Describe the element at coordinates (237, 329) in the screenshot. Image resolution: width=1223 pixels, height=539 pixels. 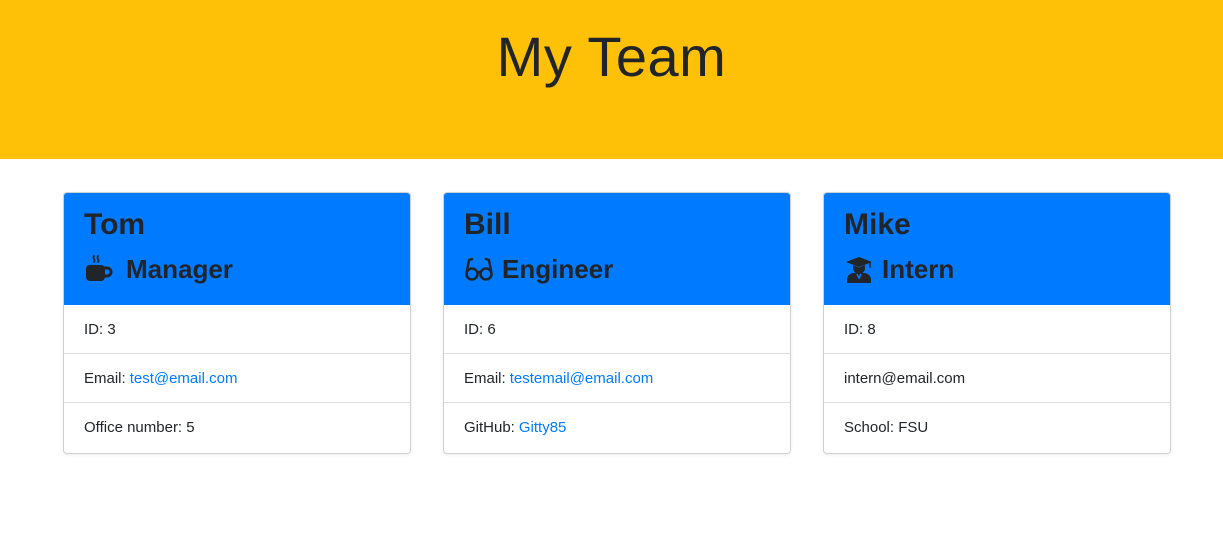
I see `id-row: ID: 3` at that location.